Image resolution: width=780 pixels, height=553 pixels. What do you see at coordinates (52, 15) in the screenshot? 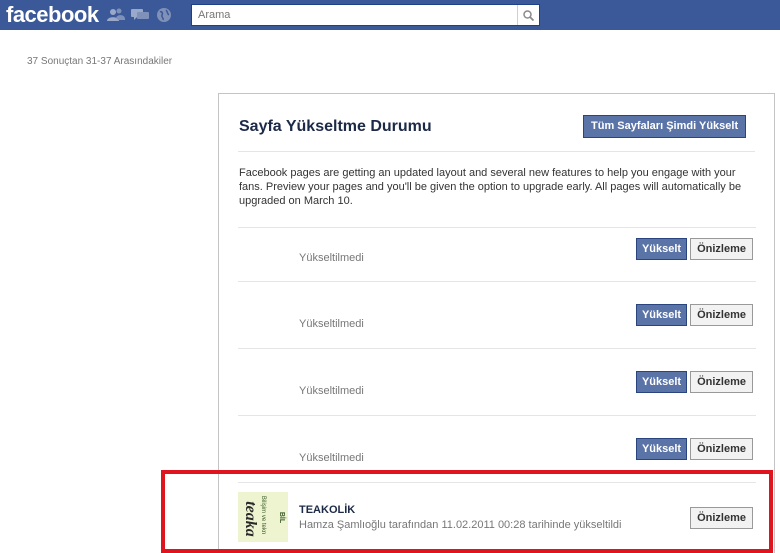
I see `facebook-logo: facebook` at bounding box center [52, 15].